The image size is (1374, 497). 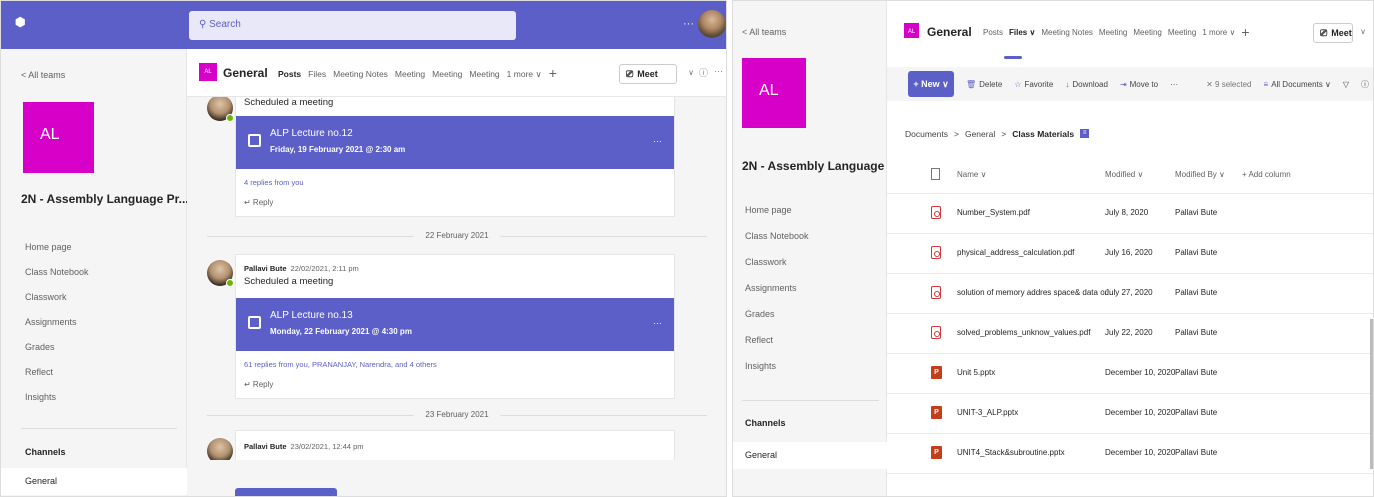 I want to click on date-separator: 23 February 2021, so click(x=457, y=414).